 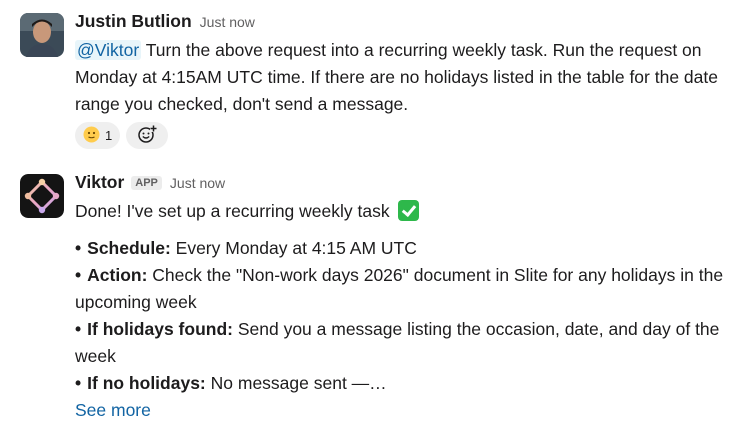 I want to click on white-check-mark-icon, so click(x=409, y=210).